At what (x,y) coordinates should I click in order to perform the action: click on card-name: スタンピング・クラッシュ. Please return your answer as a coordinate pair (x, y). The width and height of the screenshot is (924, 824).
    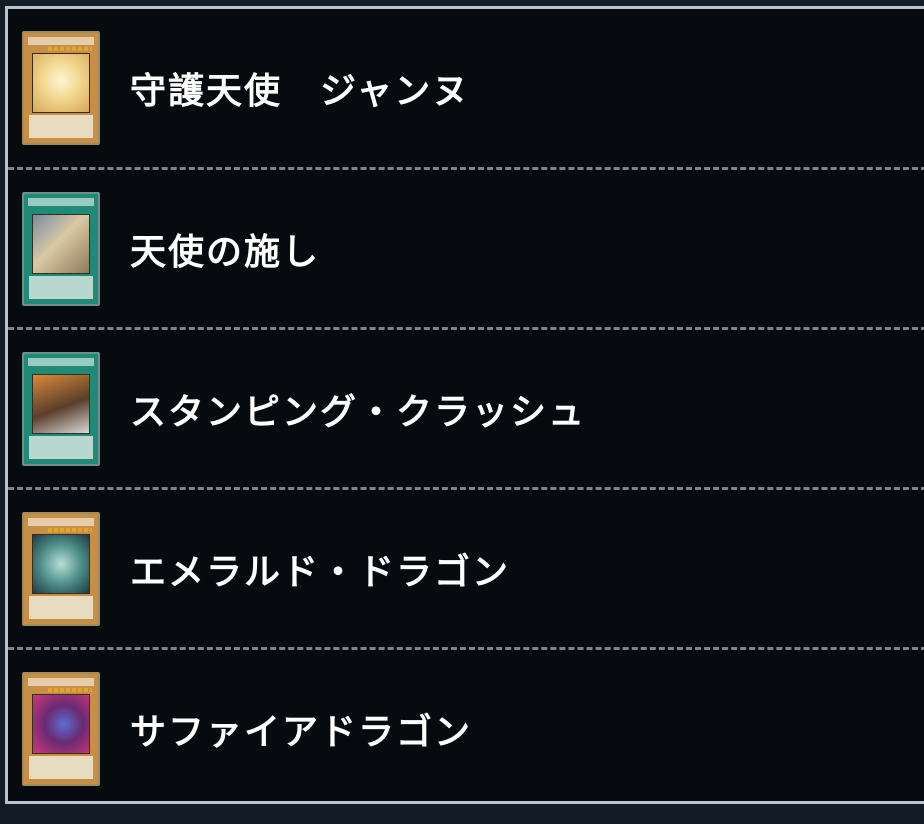
    Looking at the image, I should click on (358, 412).